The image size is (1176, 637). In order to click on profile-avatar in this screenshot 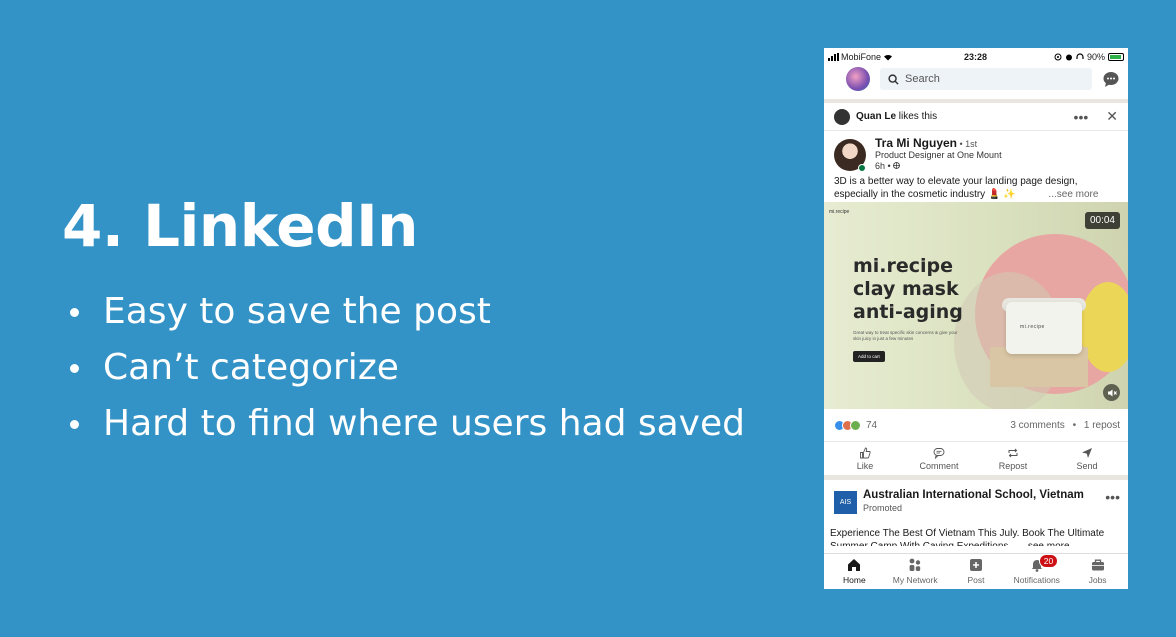, I will do `click(858, 79)`.